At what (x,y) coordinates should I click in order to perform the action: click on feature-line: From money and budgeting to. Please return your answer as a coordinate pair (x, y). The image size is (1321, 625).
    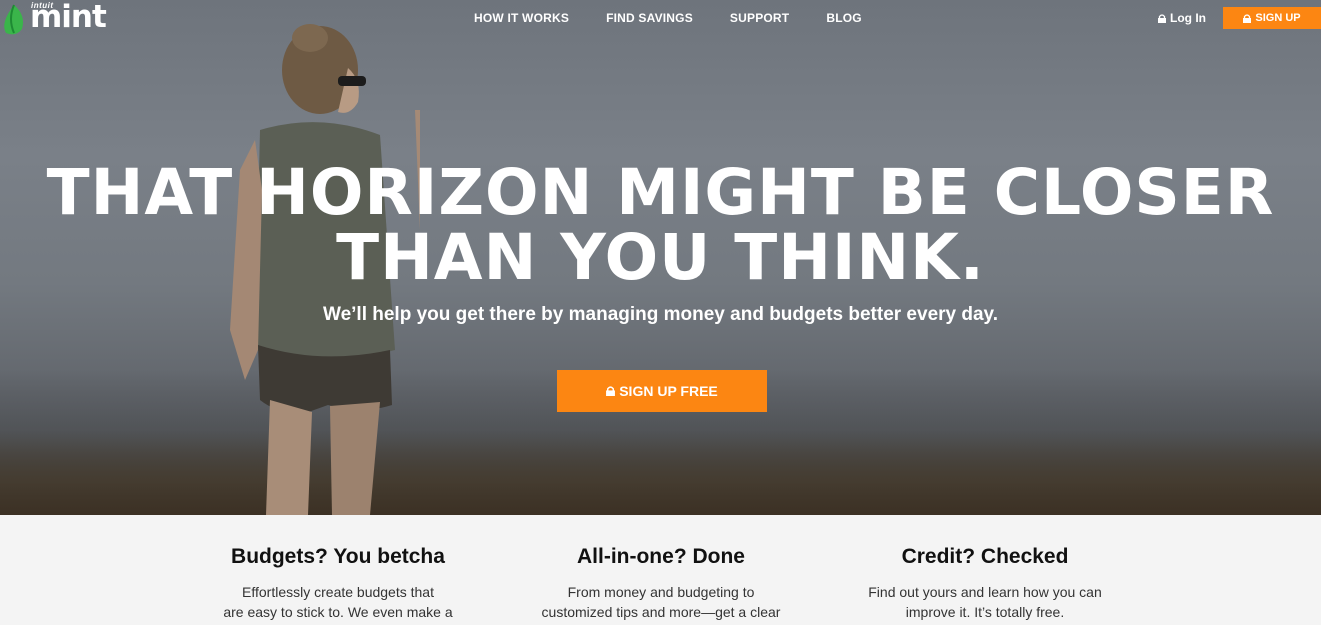
    Looking at the image, I should click on (661, 592).